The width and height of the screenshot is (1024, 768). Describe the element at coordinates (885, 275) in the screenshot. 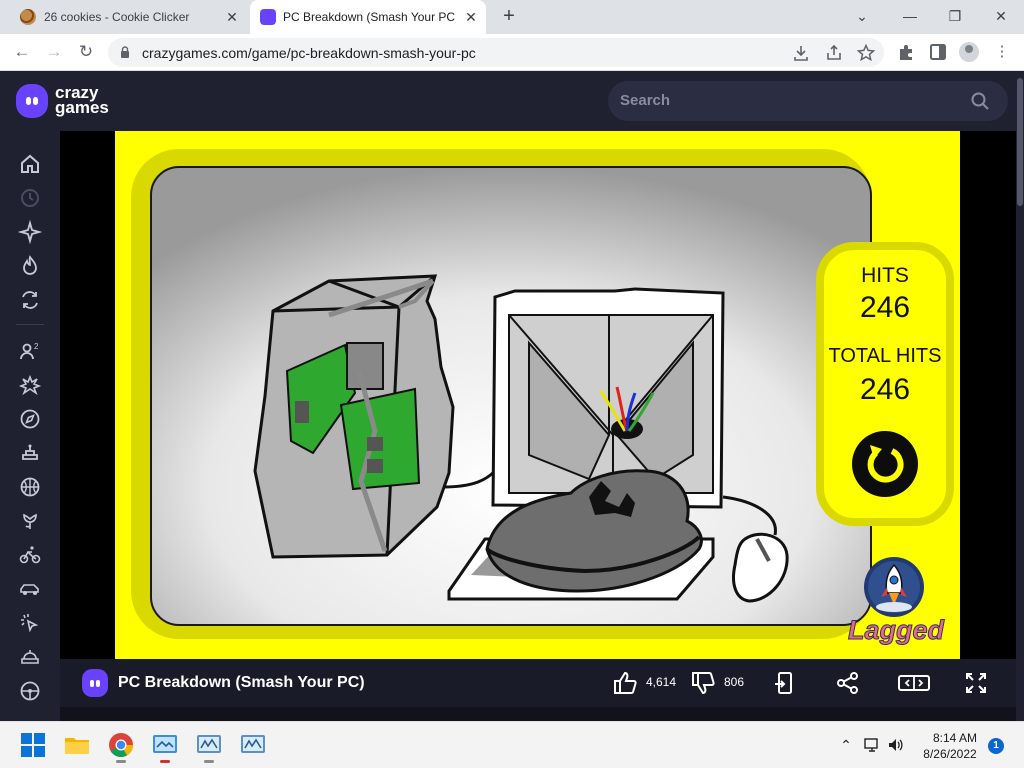

I see `hits-label: HITS` at that location.